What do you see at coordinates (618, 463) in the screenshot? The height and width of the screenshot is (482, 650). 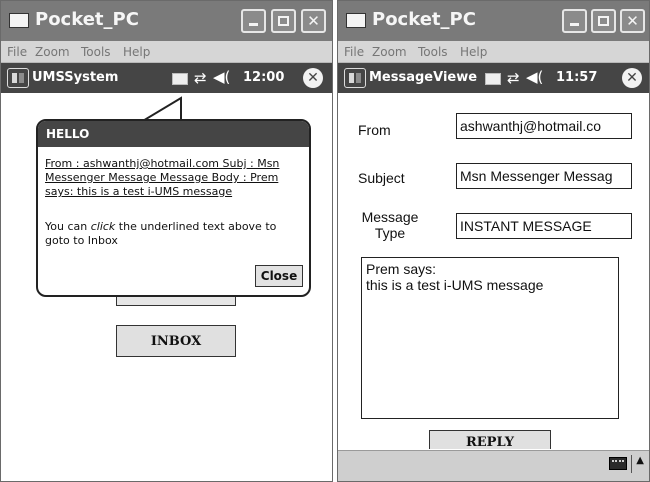 I see `input-panel-icon` at bounding box center [618, 463].